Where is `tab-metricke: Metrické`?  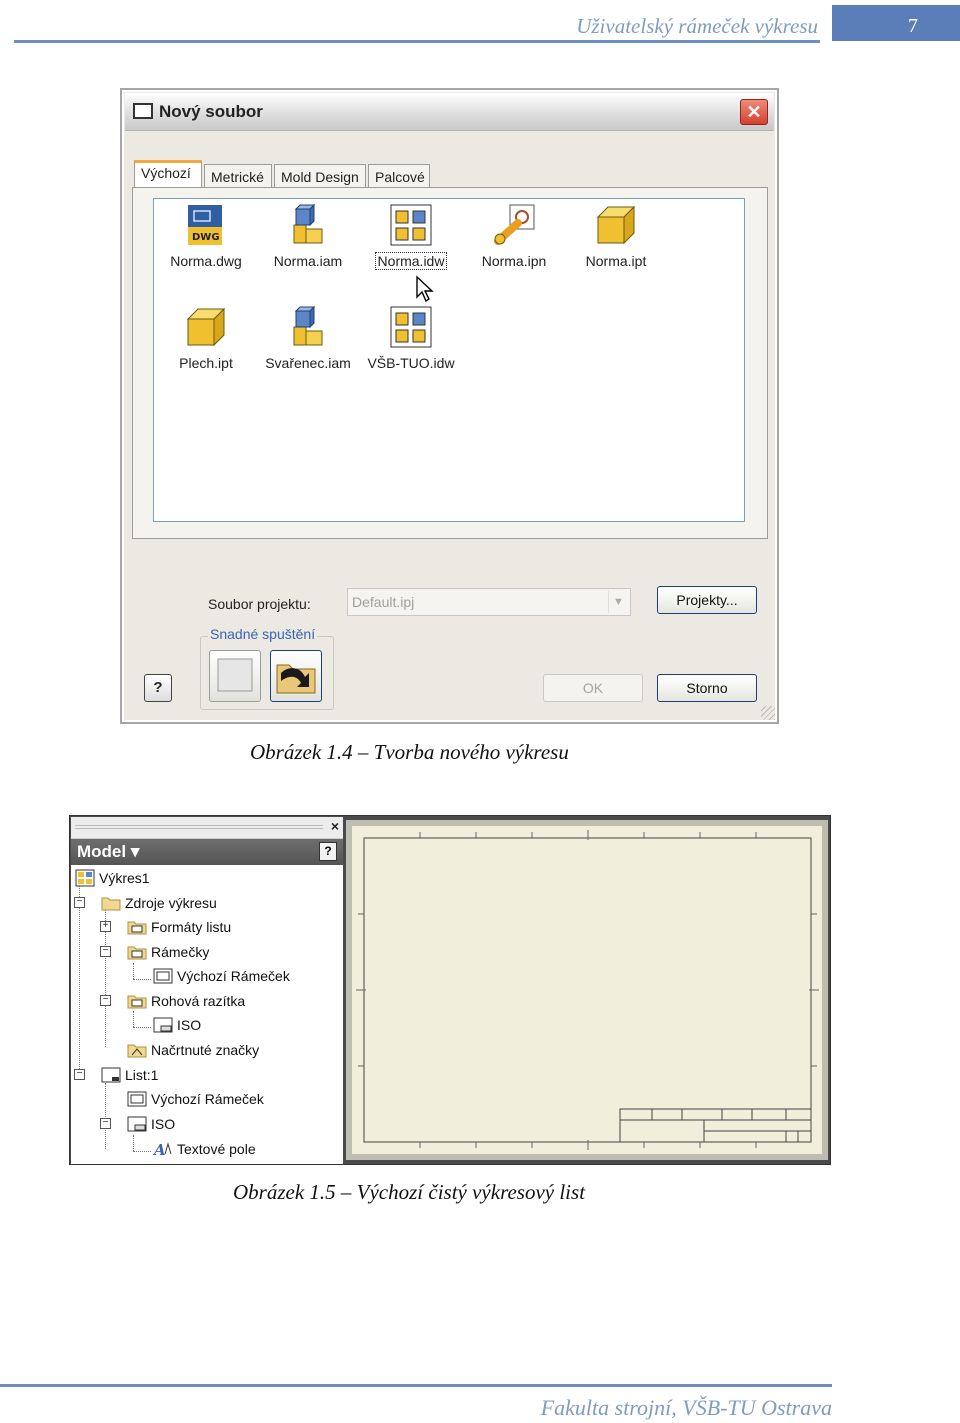 tab-metricke: Metrické is located at coordinates (238, 176).